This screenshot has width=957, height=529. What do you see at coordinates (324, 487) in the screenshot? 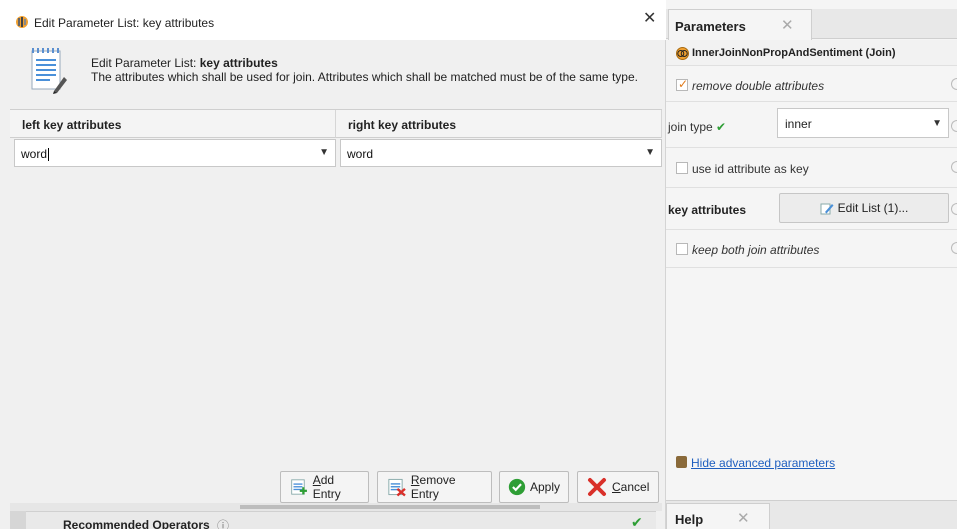
I see `add-entry-button: Add Entry` at bounding box center [324, 487].